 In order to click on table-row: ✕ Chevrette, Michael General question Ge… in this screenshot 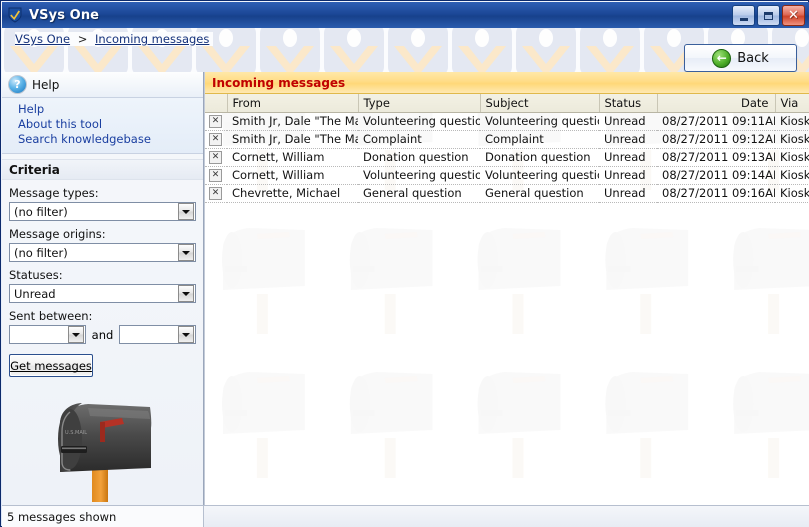, I will do `click(507, 193)`.